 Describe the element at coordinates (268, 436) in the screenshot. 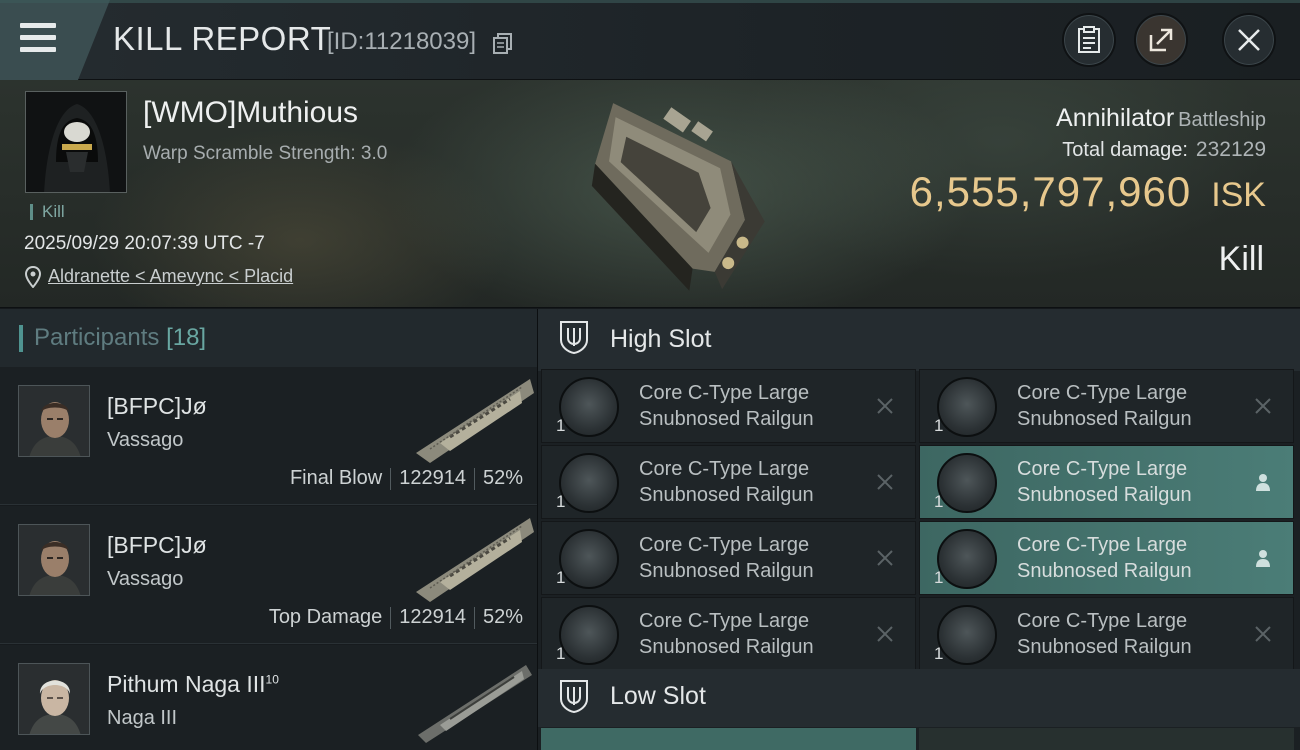

I see `participant-row: [BFPC]Jø Vassago Final Blow 122914 52%` at that location.